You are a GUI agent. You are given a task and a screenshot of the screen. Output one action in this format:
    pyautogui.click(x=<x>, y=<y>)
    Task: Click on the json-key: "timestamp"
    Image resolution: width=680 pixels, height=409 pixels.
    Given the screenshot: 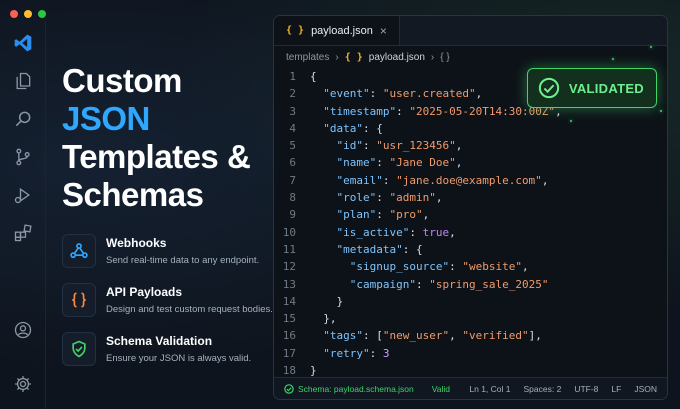 What is the action you would take?
    pyautogui.click(x=360, y=111)
    